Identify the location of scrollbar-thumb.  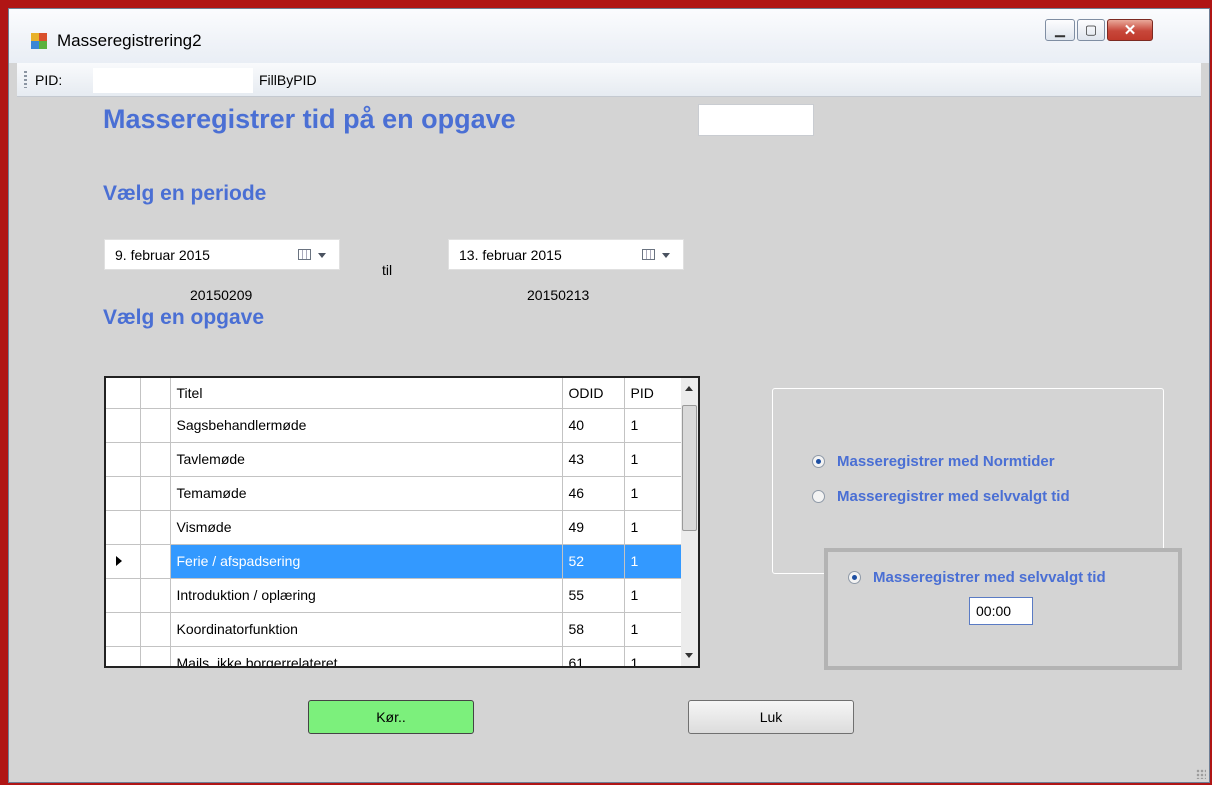
(689, 468).